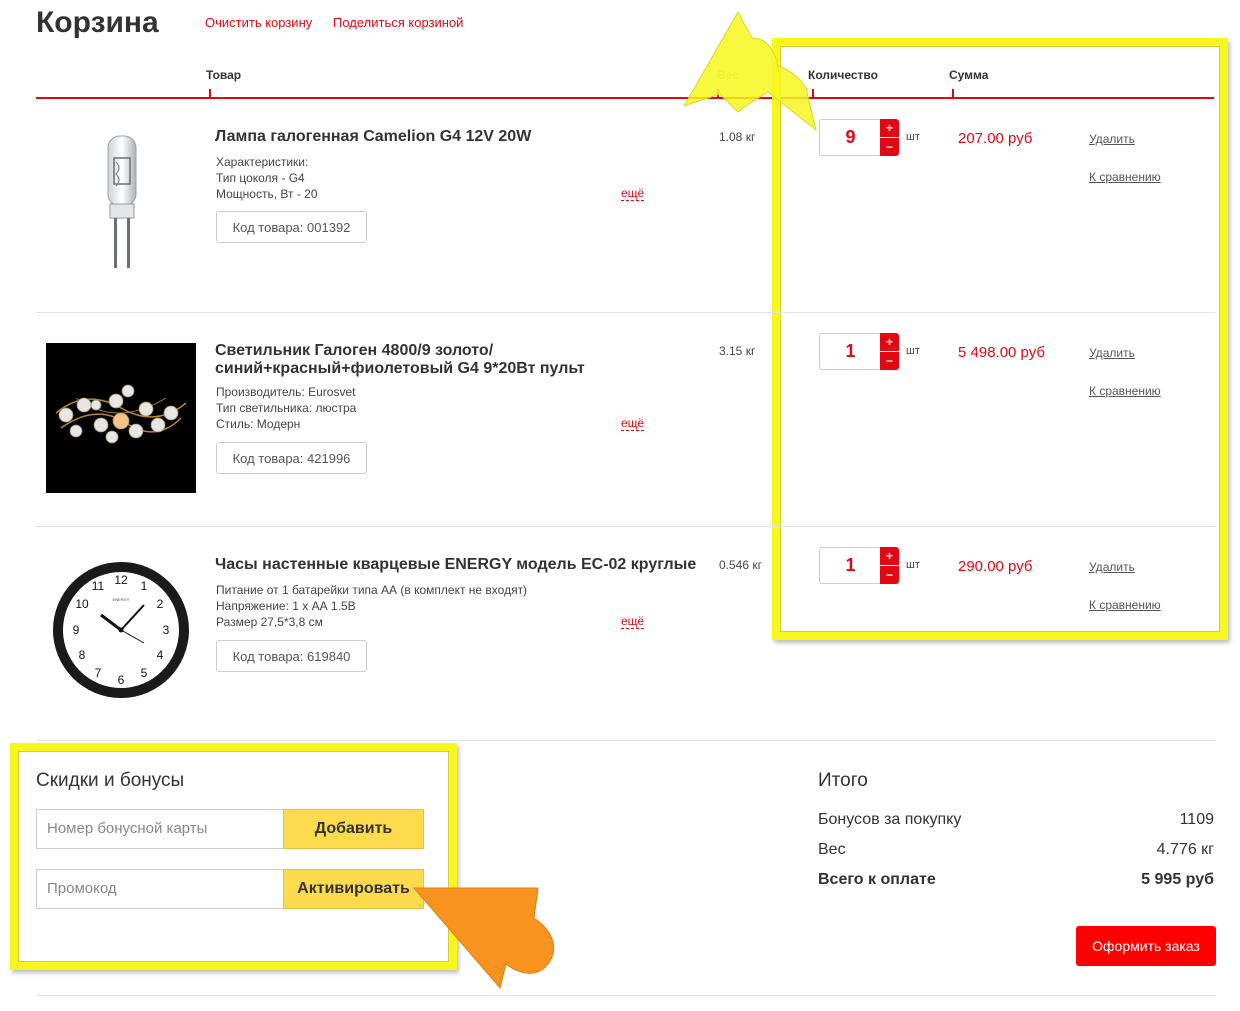  I want to click on clock-number: 1, so click(144, 586).